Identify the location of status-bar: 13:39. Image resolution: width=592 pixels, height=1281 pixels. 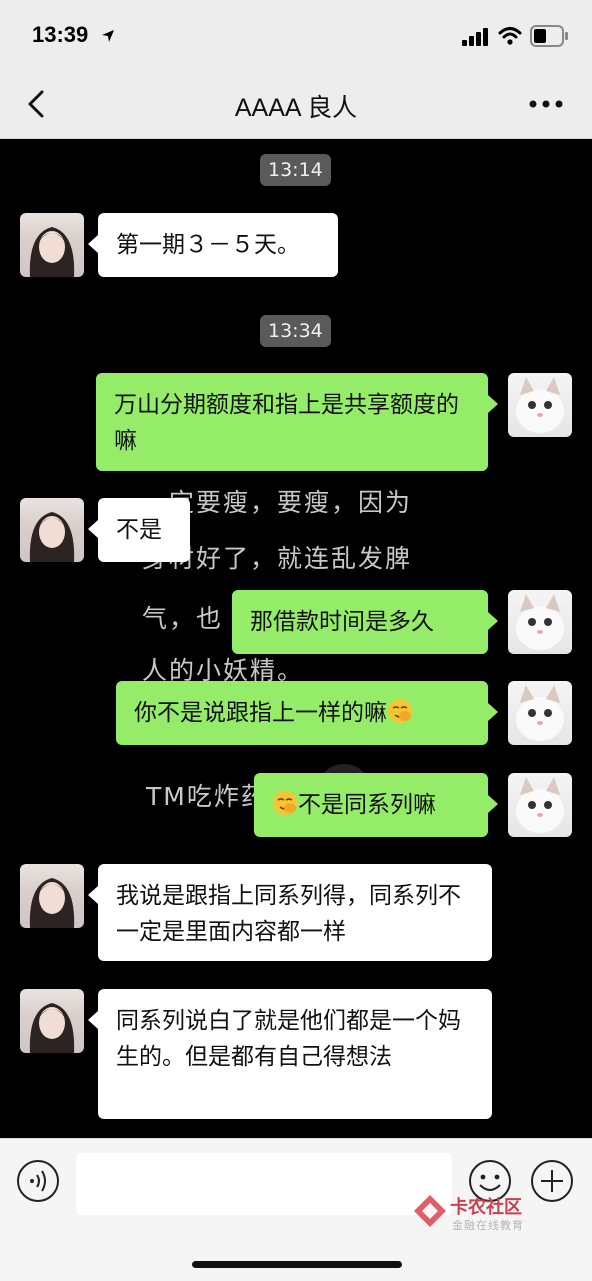
(296, 35).